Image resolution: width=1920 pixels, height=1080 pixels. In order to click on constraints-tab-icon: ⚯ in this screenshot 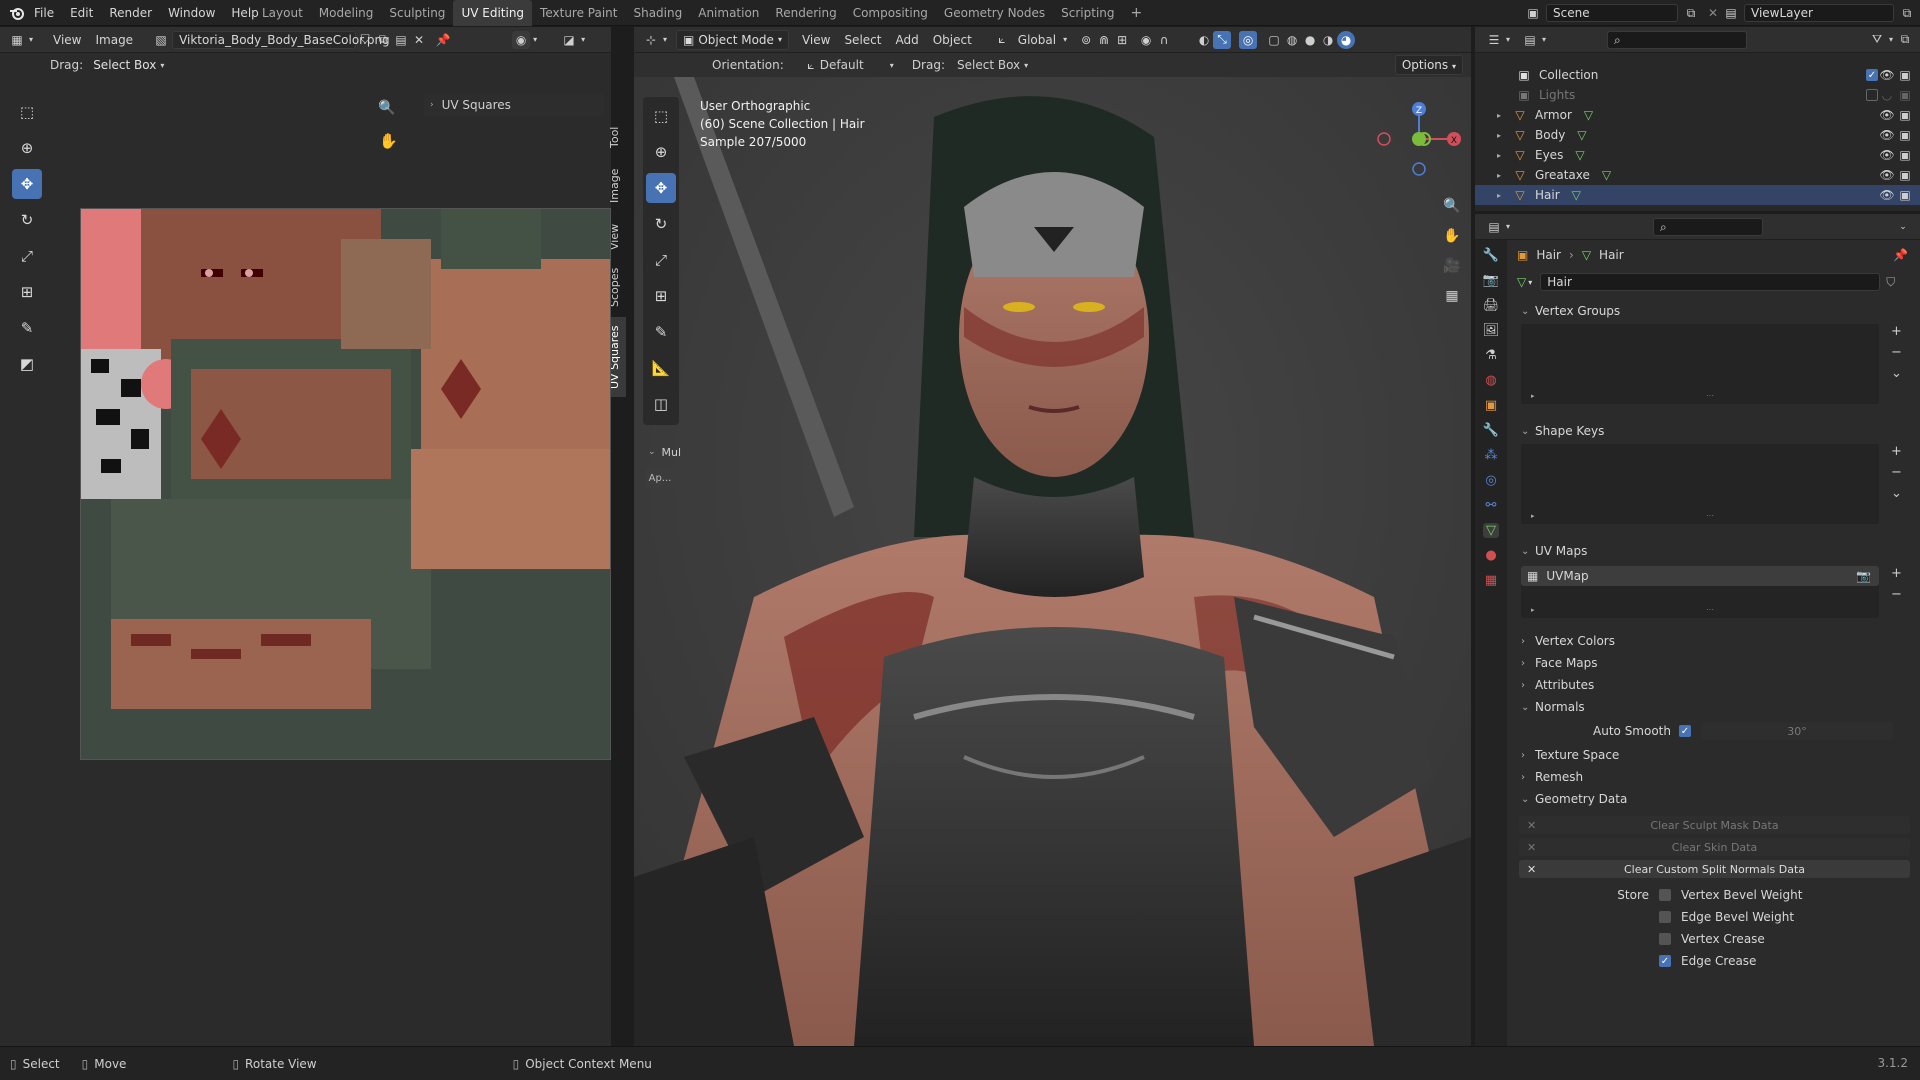, I will do `click(1491, 505)`.